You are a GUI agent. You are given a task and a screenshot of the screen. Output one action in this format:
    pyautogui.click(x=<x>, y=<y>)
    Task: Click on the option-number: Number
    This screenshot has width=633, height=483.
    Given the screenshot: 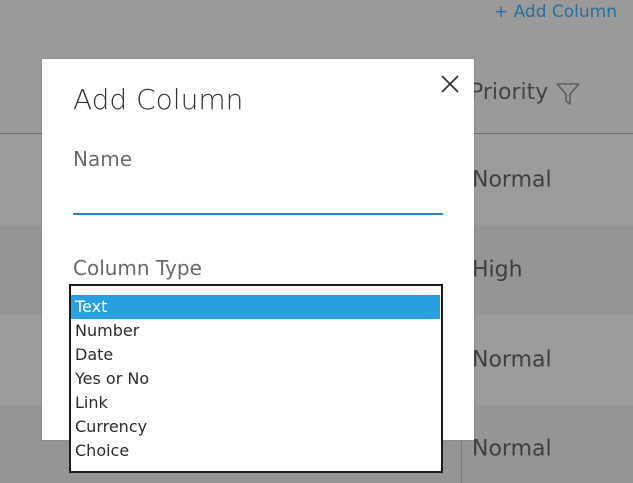 What is the action you would take?
    pyautogui.click(x=256, y=331)
    